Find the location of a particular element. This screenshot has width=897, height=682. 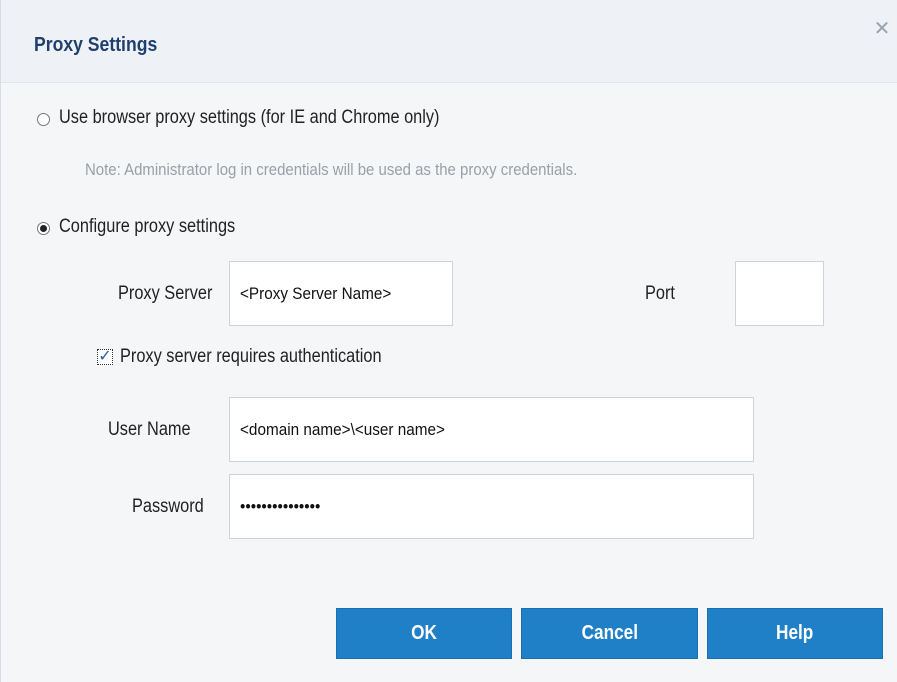

cancel-button: Cancel is located at coordinates (609, 633).